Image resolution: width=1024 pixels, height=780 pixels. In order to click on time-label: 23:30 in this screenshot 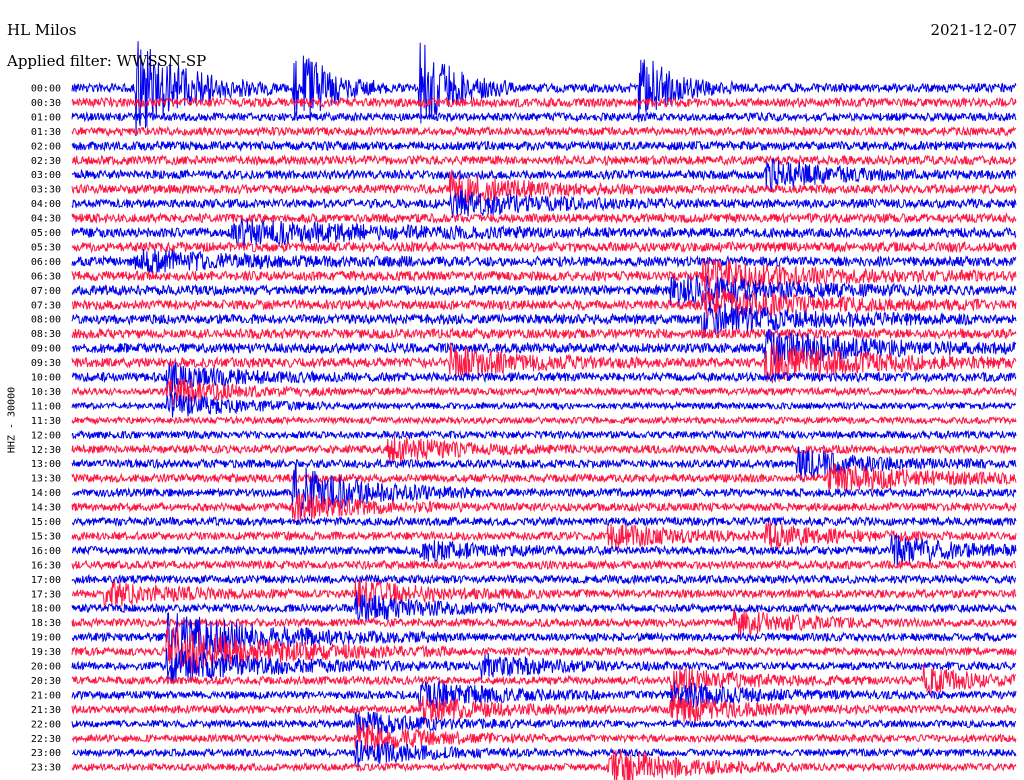, I will do `click(46, 768)`.